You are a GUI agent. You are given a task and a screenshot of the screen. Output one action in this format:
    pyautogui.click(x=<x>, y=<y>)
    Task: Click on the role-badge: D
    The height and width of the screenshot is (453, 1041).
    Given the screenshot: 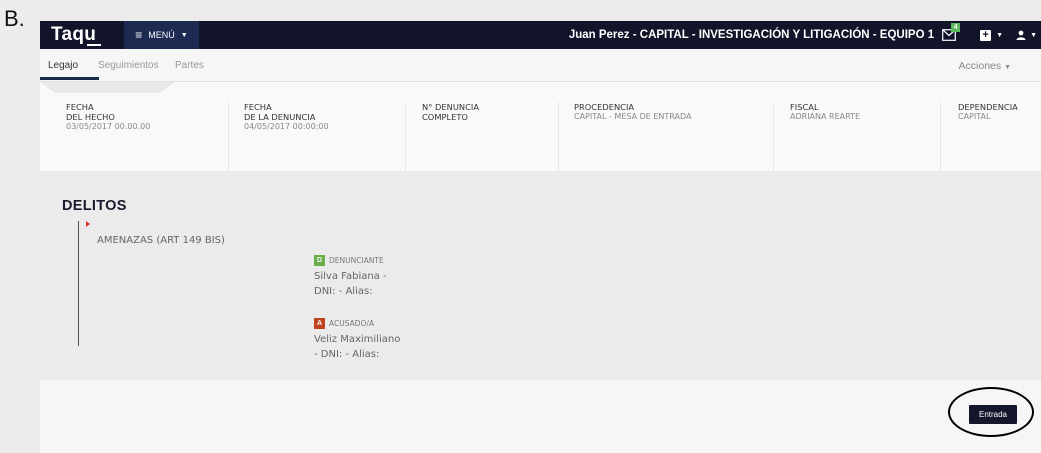 What is the action you would take?
    pyautogui.click(x=319, y=260)
    